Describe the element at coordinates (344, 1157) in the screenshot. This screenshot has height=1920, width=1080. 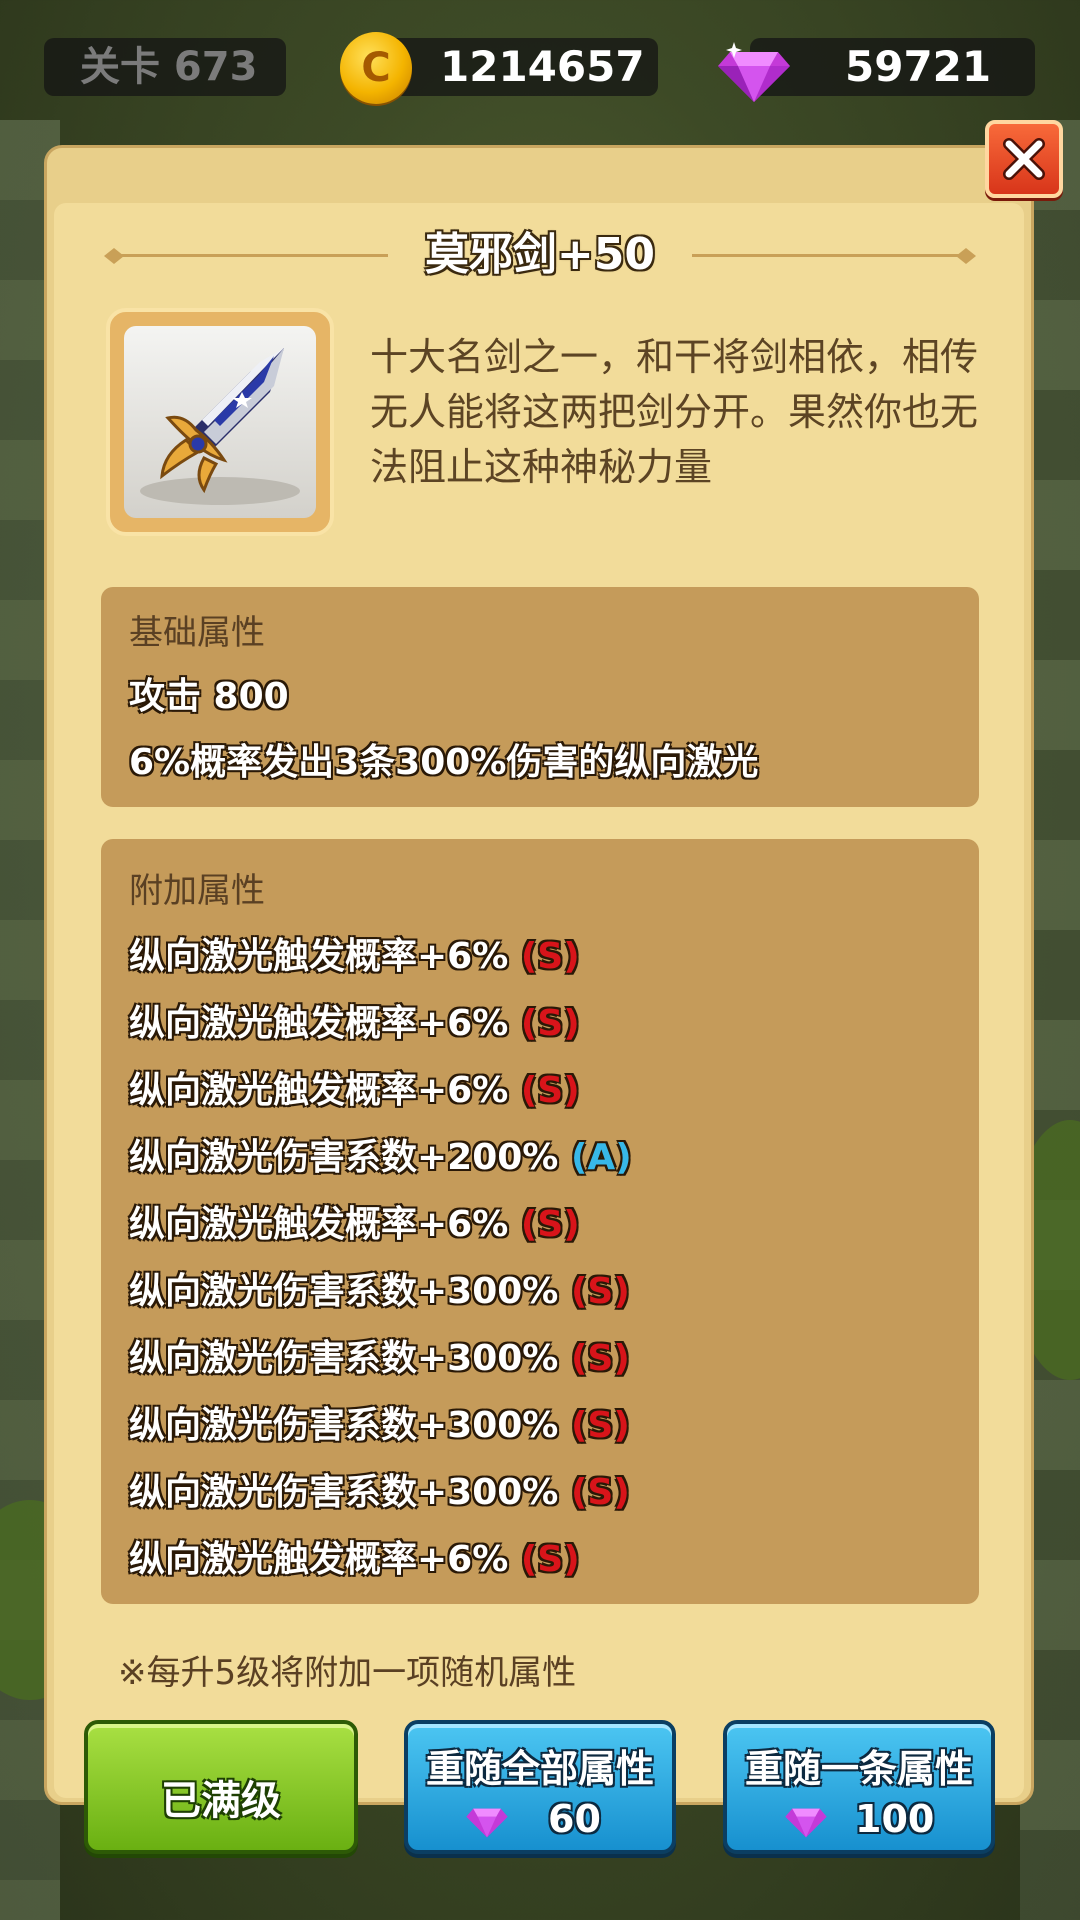
I see `attribute-text: 纵向激光伤害系数+200%` at that location.